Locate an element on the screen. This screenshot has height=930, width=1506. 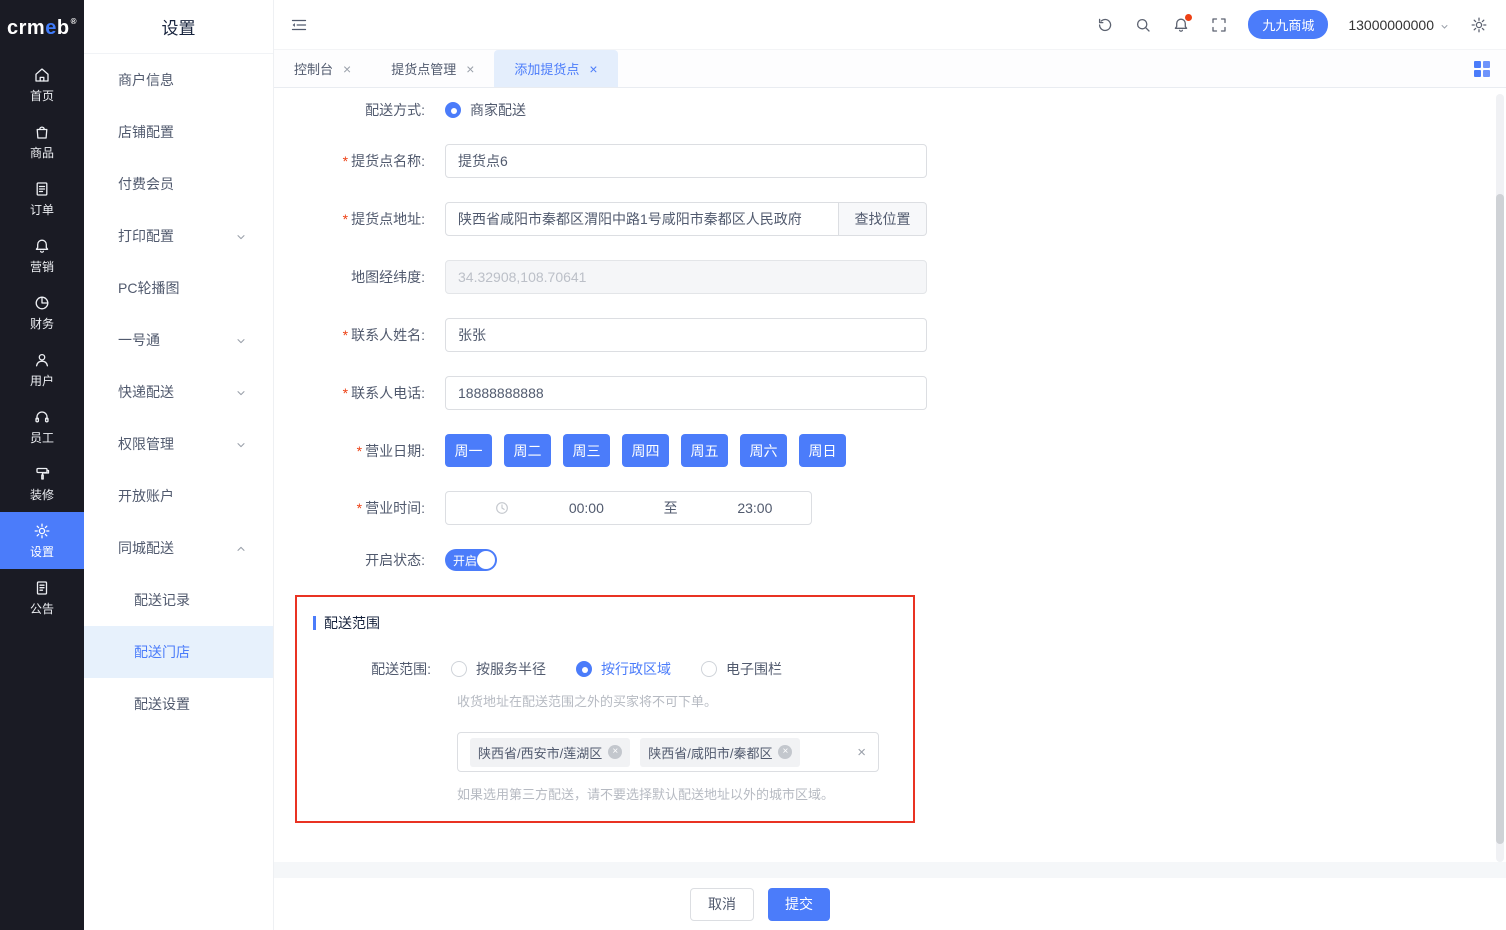
rail-item-settings: 设置 is located at coordinates (42, 540).